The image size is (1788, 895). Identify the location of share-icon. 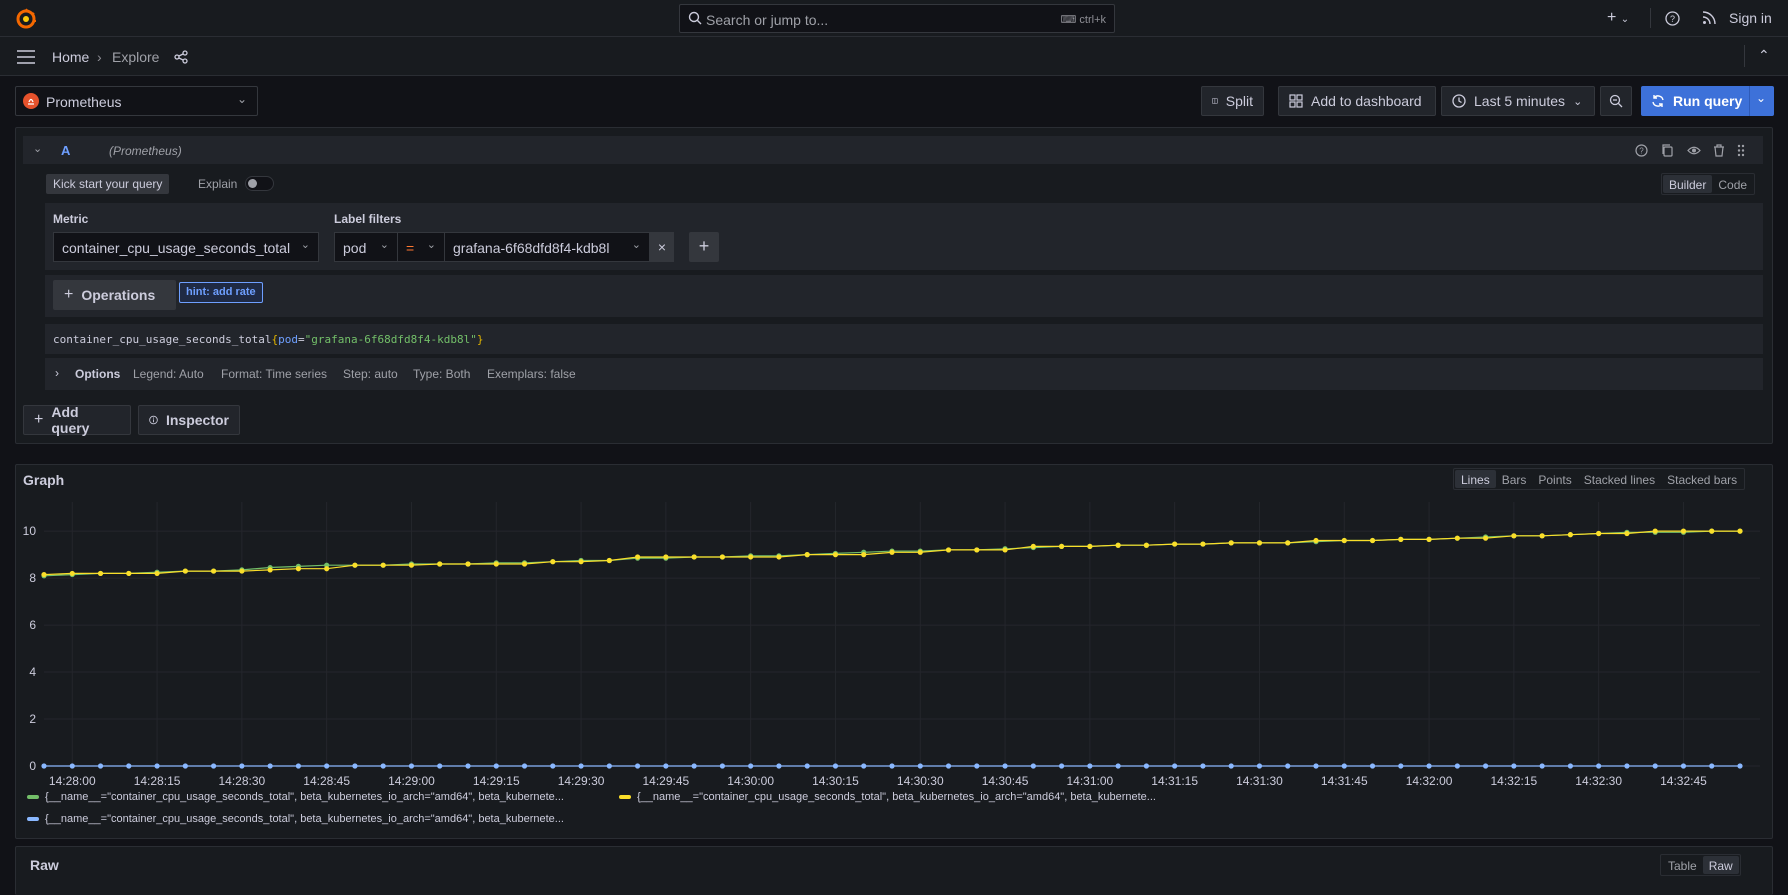
(181, 57).